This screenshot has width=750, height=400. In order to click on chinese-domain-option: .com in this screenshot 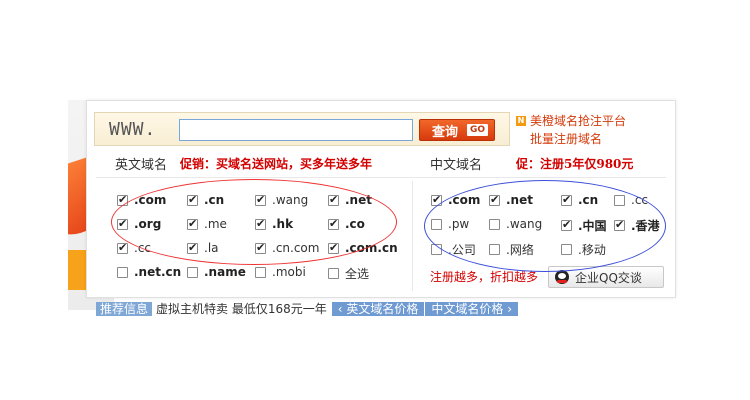, I will do `click(455, 200)`.